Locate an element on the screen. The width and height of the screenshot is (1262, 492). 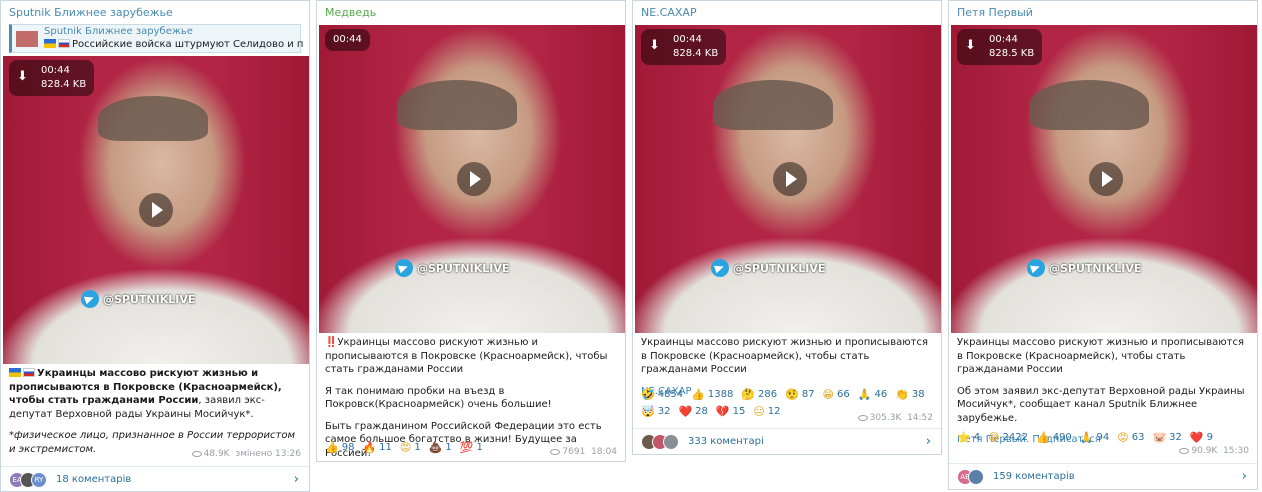
channel-title: NE.CAXAP is located at coordinates (669, 12).